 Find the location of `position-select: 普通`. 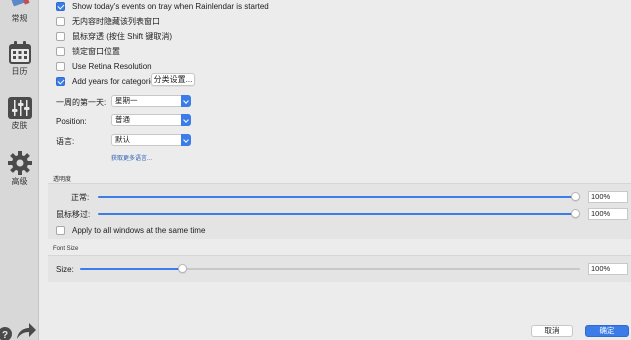

position-select: 普通 is located at coordinates (151, 120).